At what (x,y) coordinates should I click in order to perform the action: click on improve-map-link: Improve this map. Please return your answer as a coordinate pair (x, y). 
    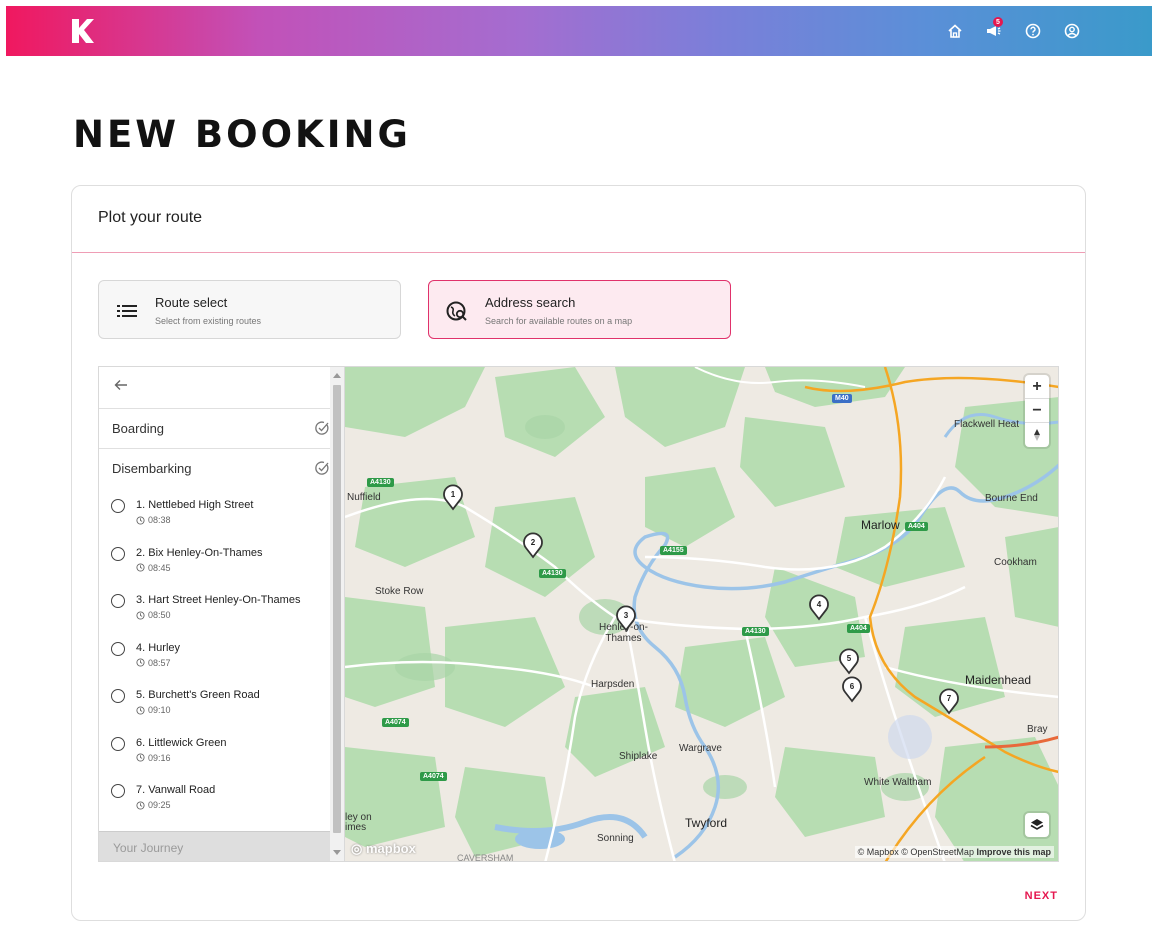
    Looking at the image, I should click on (1013, 852).